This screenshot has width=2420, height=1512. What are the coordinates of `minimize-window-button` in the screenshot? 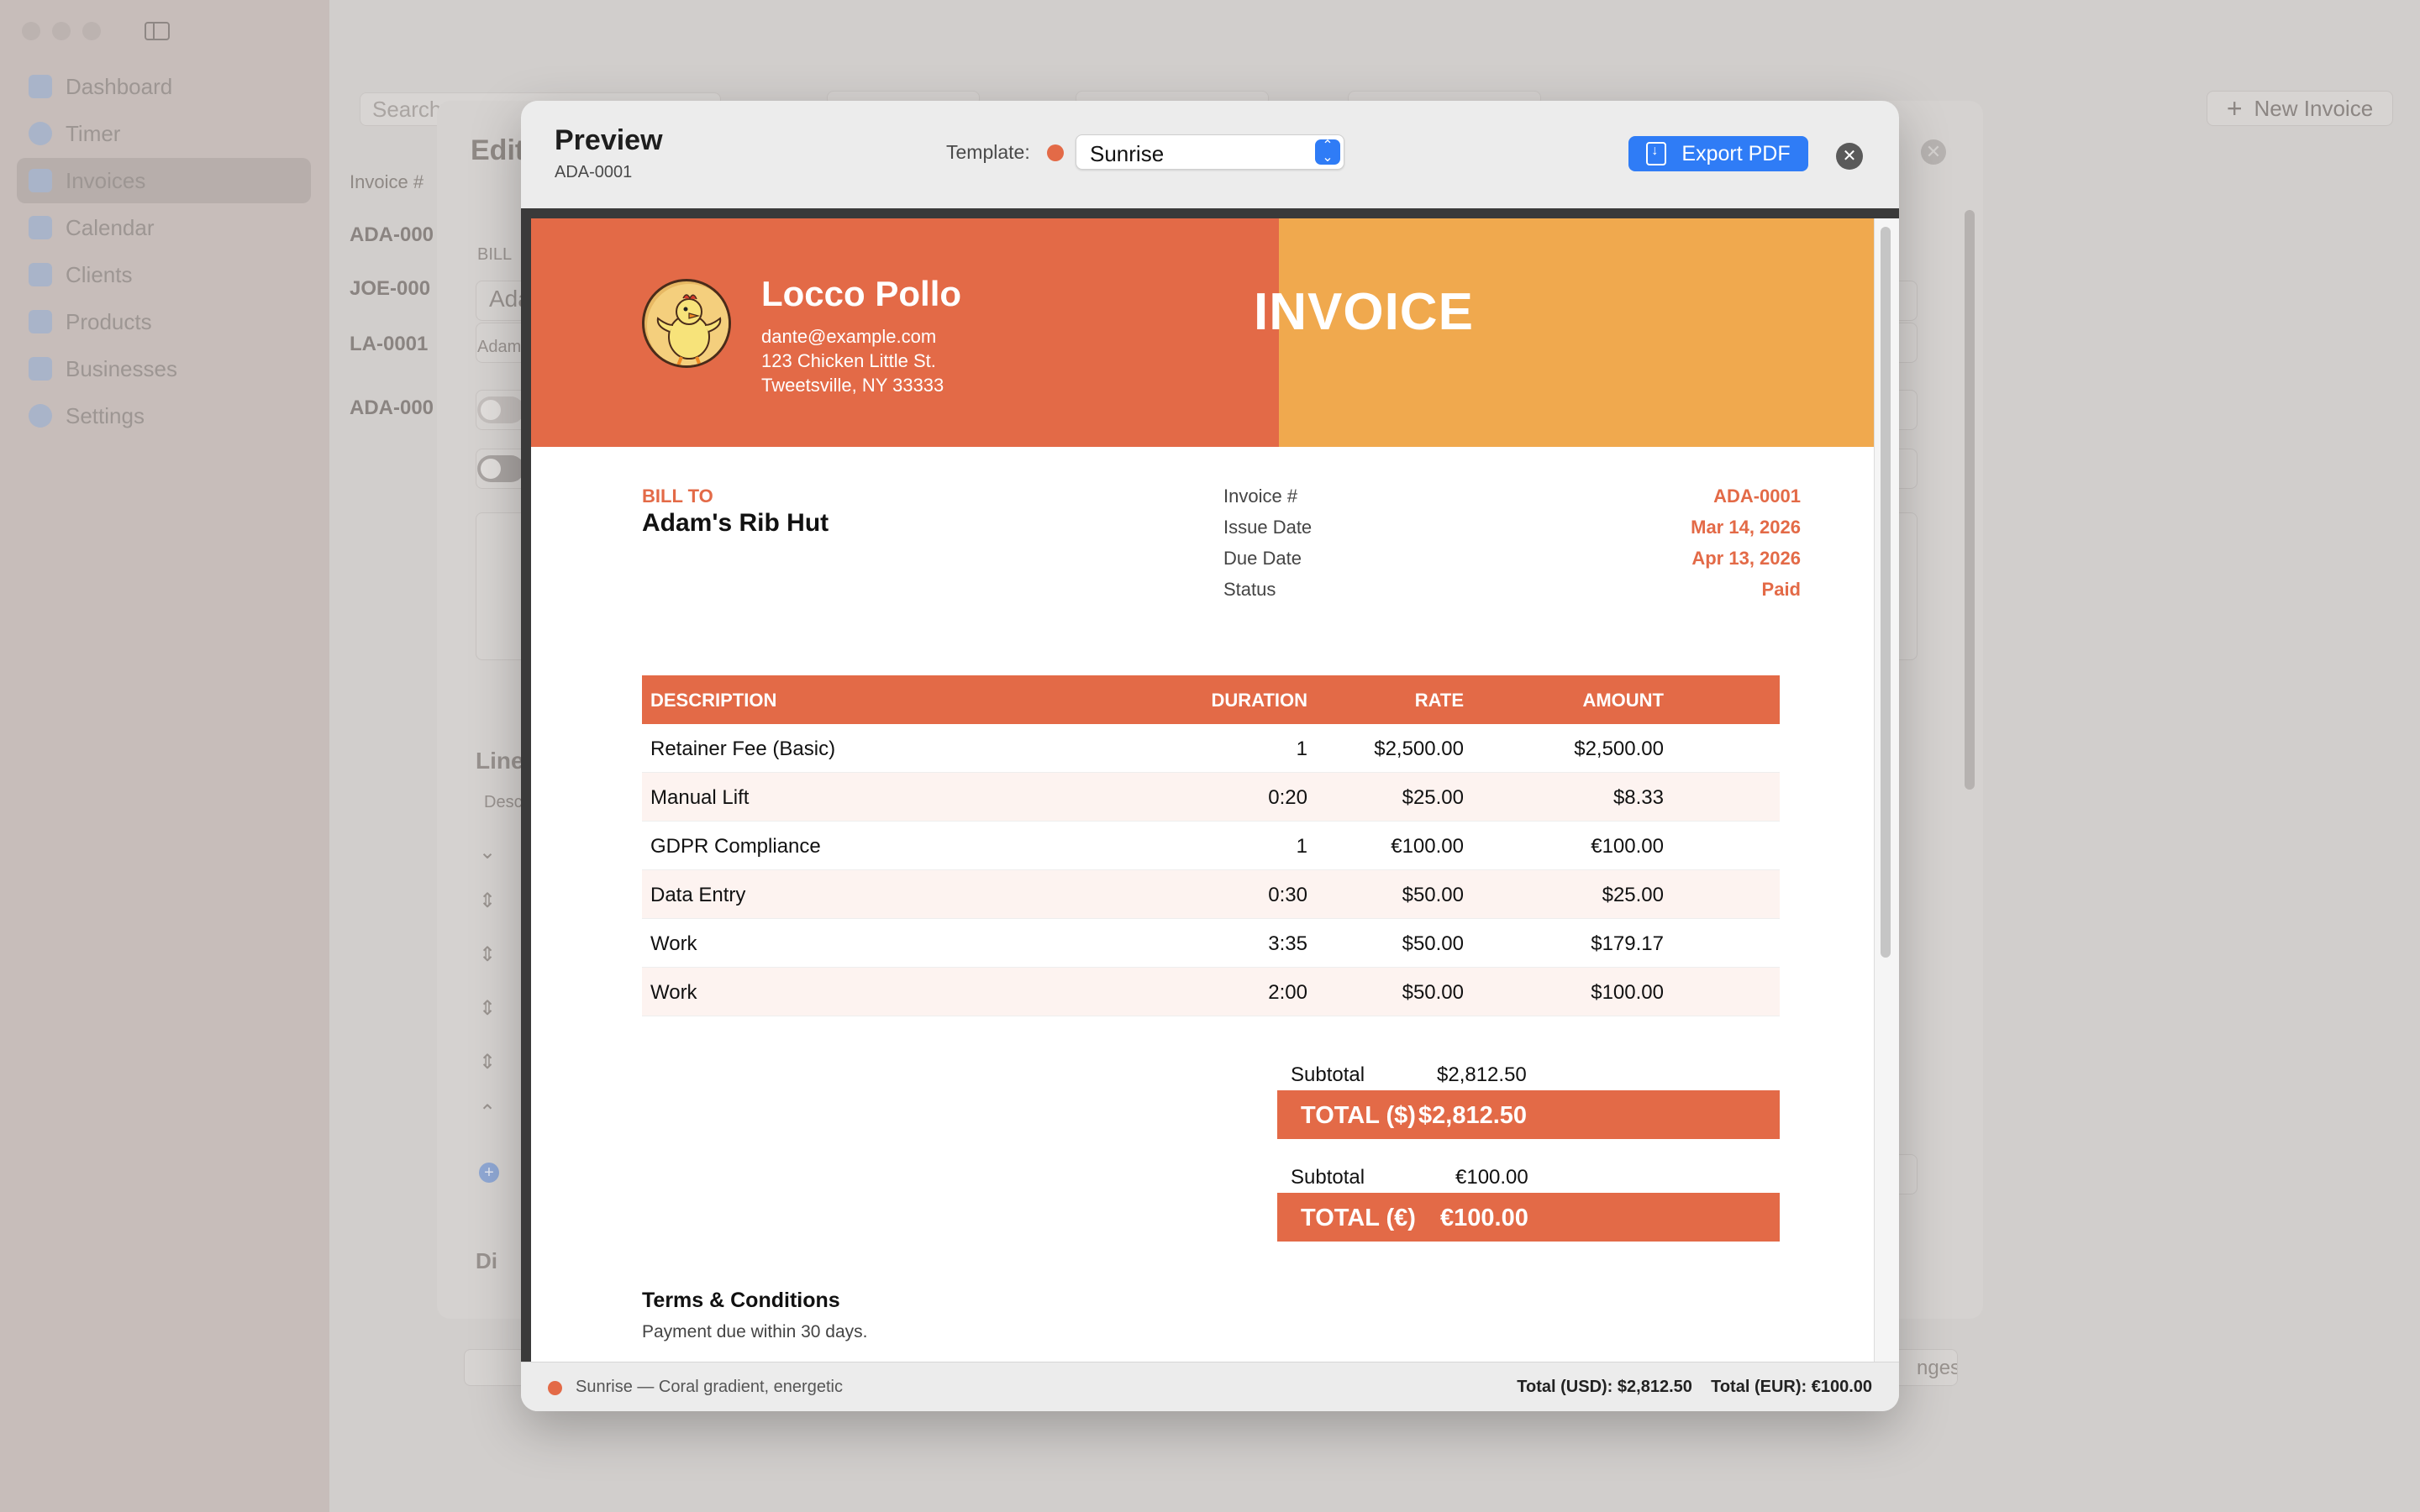 It's located at (62, 31).